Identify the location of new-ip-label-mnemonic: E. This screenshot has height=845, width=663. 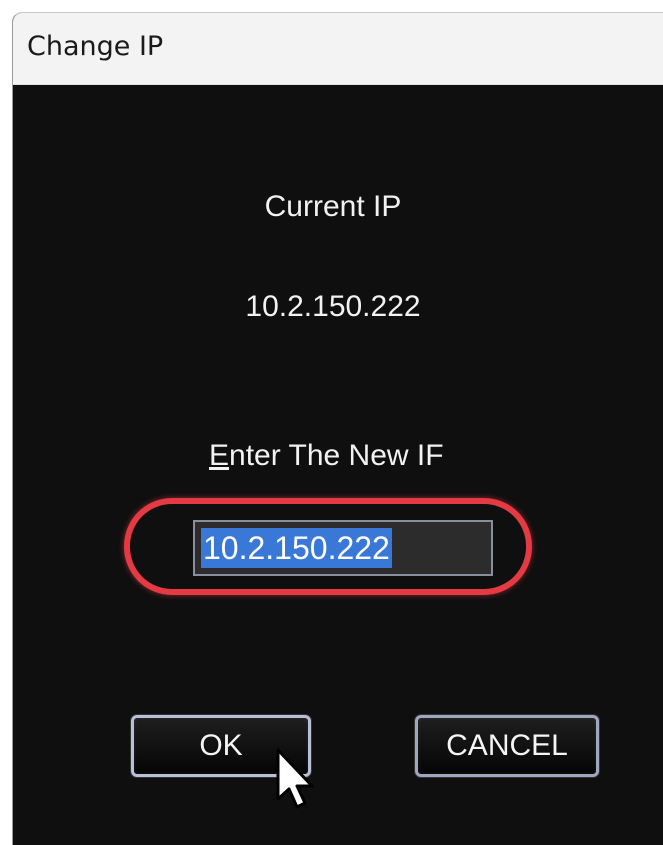
(219, 455).